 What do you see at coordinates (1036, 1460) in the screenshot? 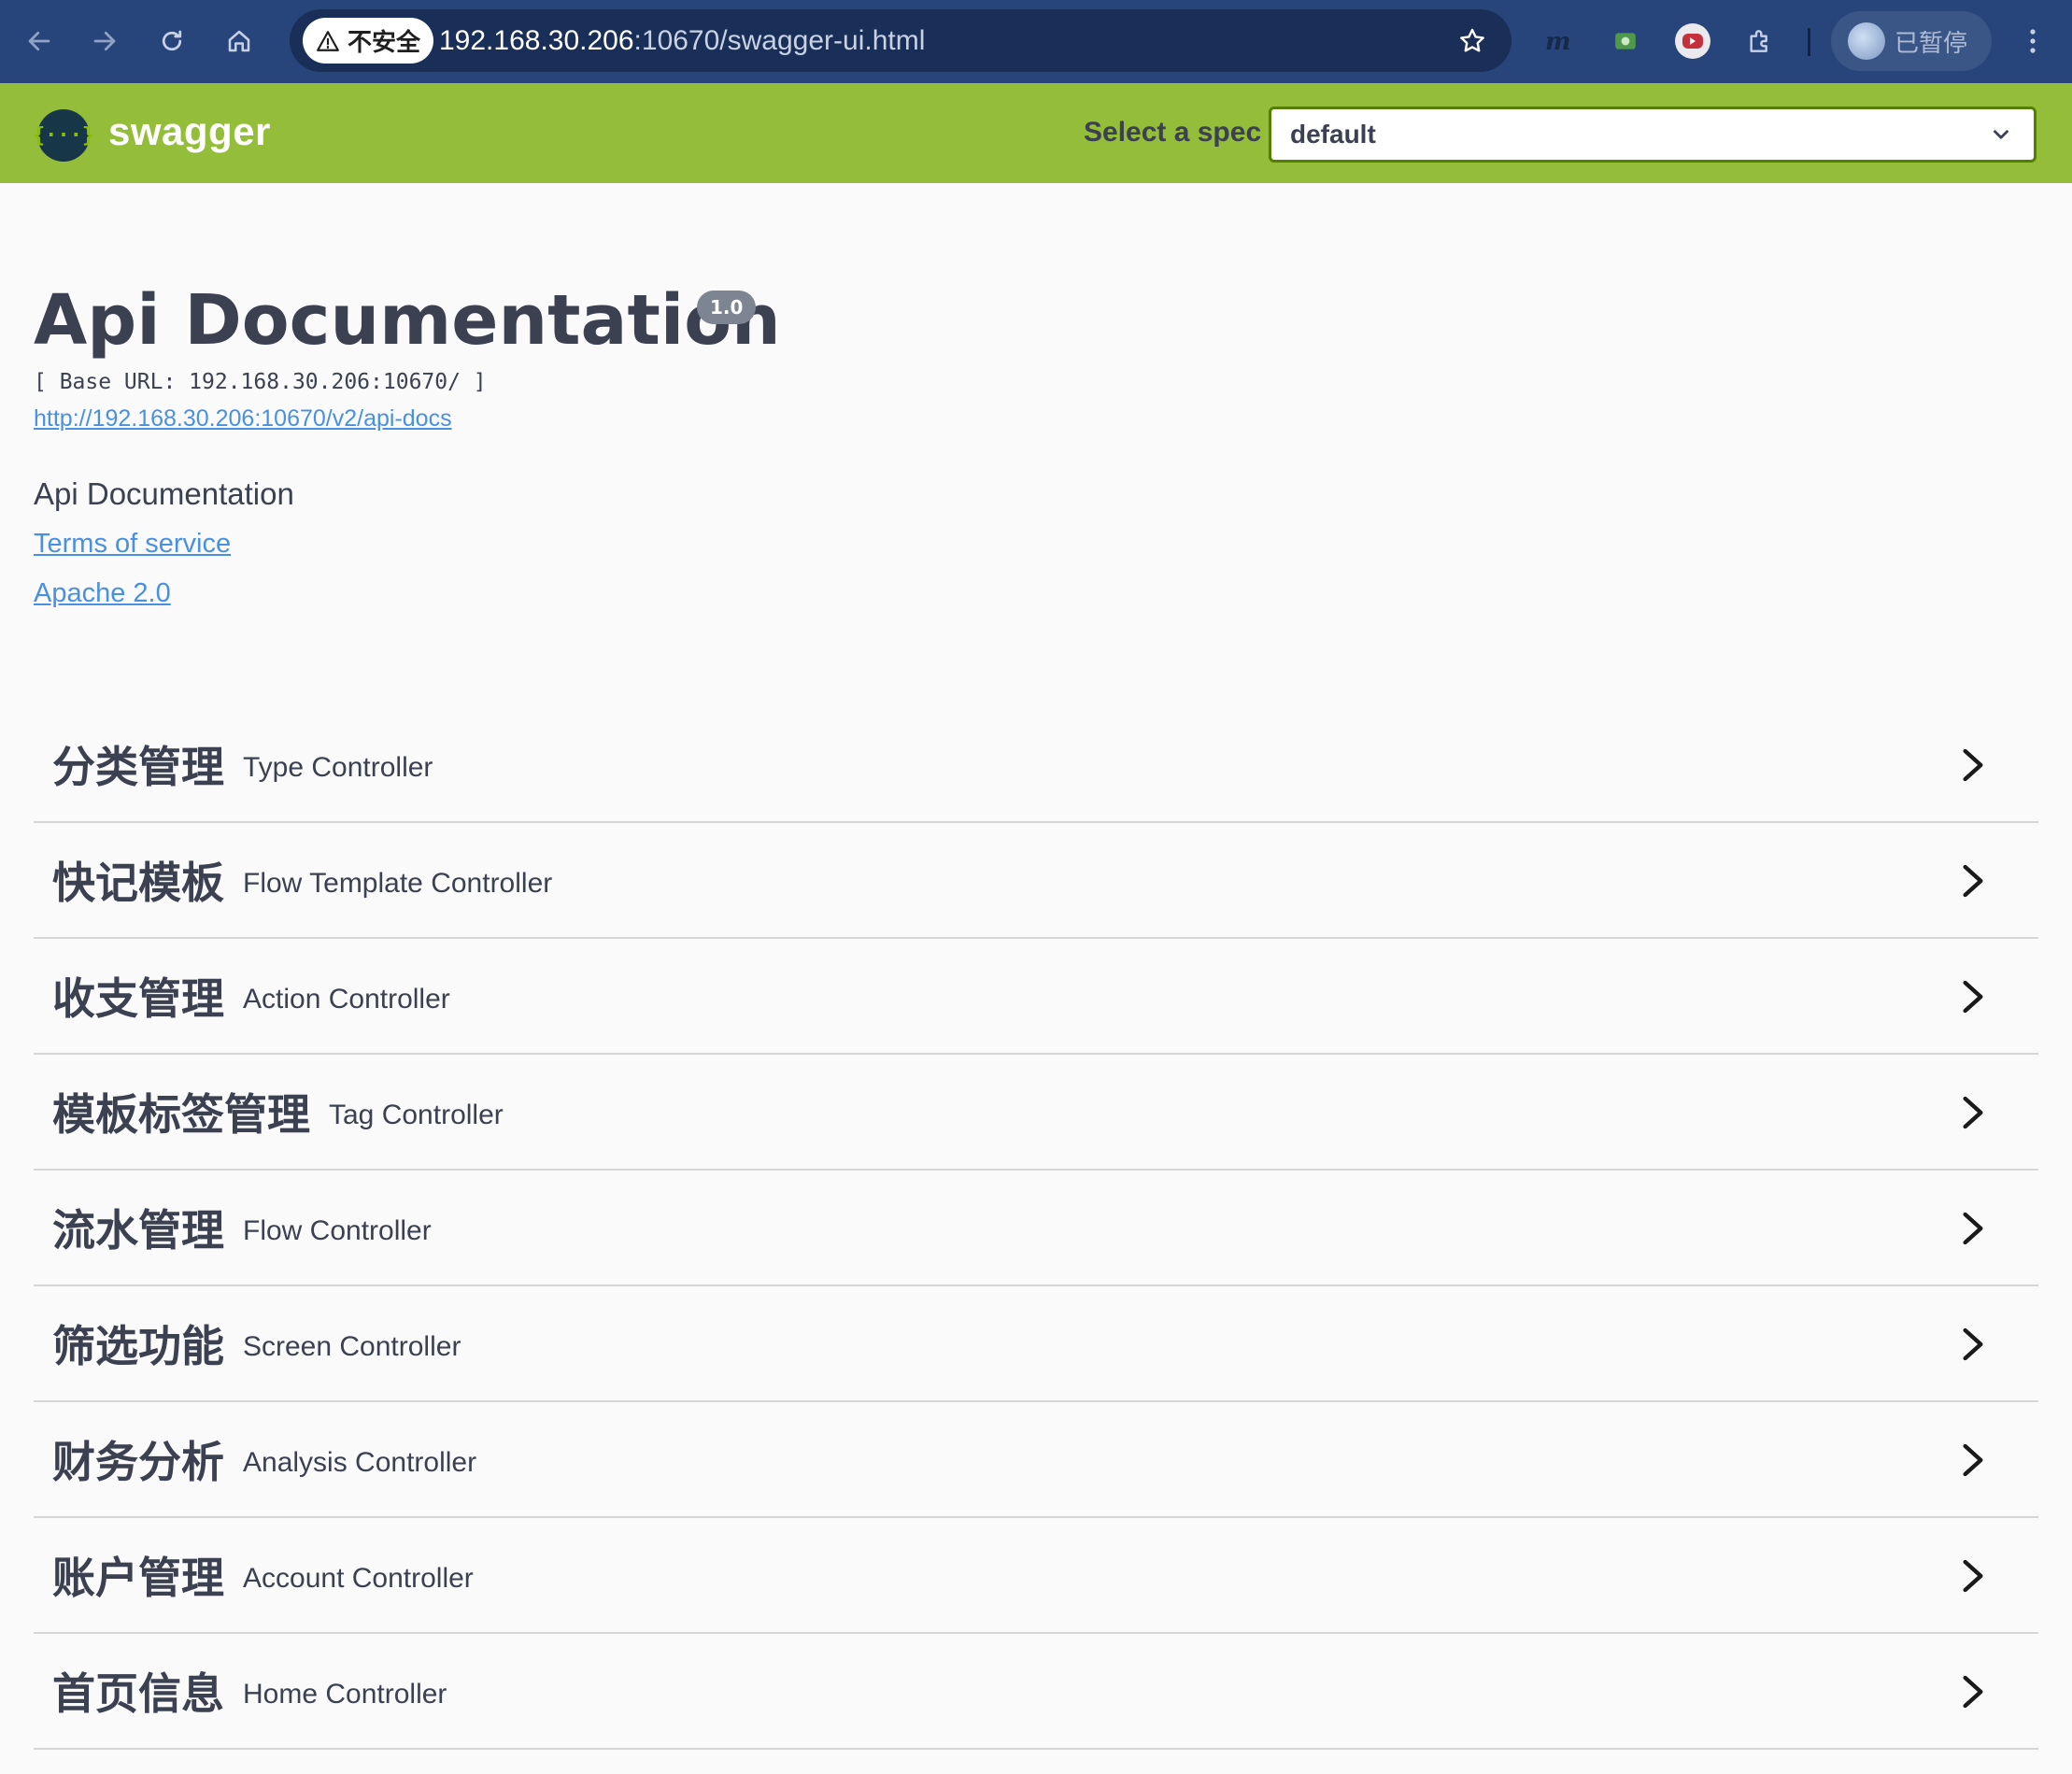
I see `tag-section: 财务分析 Analysis Controller` at bounding box center [1036, 1460].